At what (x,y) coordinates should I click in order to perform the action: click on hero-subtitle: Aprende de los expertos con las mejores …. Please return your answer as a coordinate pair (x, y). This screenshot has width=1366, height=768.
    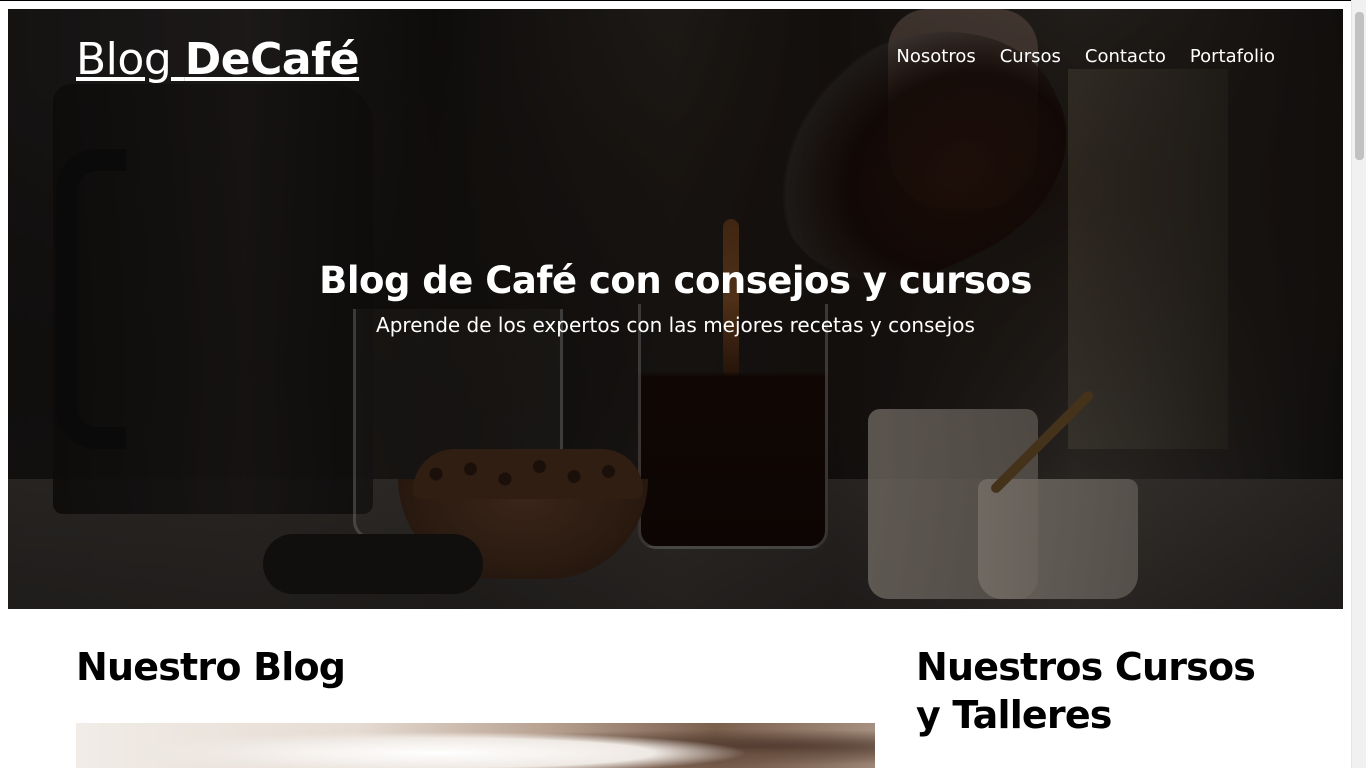
    Looking at the image, I should click on (675, 325).